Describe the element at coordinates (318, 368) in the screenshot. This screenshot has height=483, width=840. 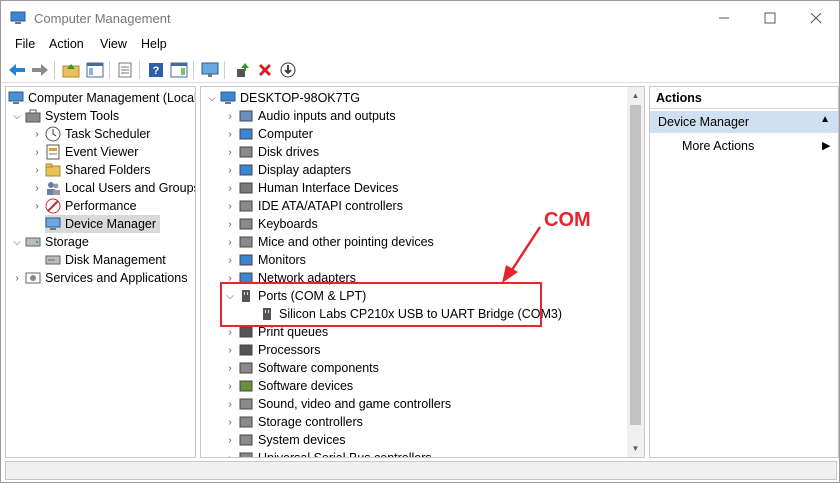
I see `device-tree-label: Software components` at that location.